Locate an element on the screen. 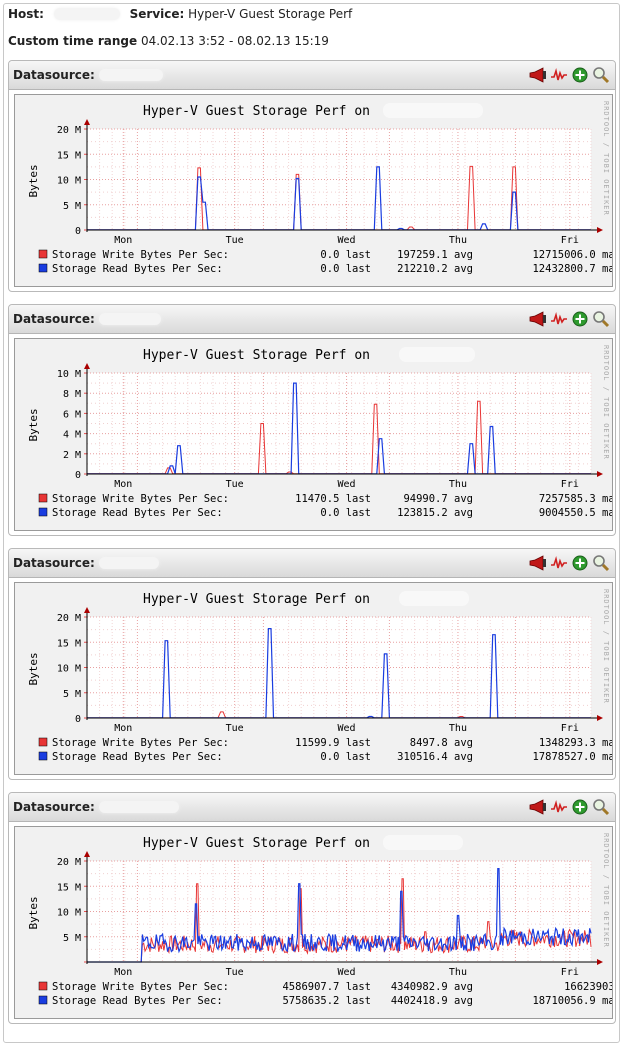 This screenshot has width=624, height=1045. host-label: Host: is located at coordinates (26, 14).